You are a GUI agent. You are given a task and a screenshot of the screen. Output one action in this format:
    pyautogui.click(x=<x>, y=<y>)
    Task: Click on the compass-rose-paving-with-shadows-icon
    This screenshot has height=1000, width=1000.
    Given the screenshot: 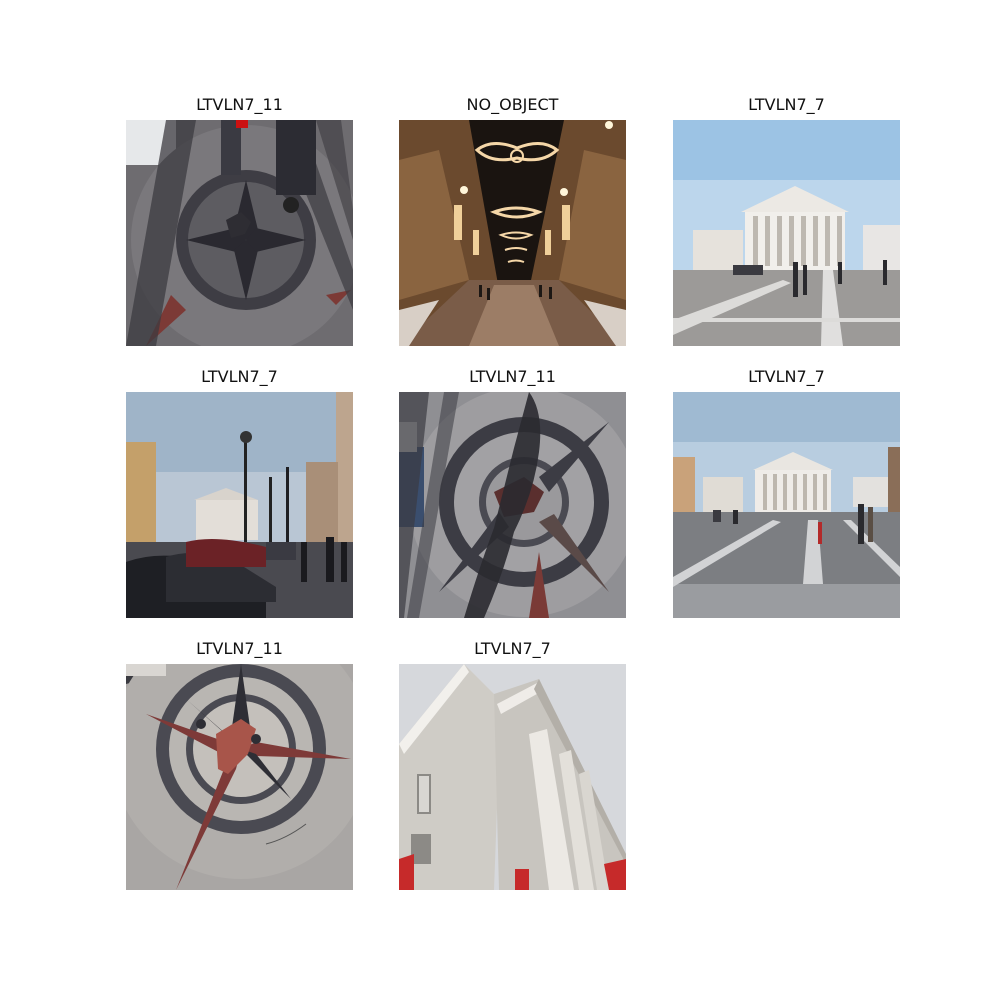 What is the action you would take?
    pyautogui.click(x=239, y=233)
    